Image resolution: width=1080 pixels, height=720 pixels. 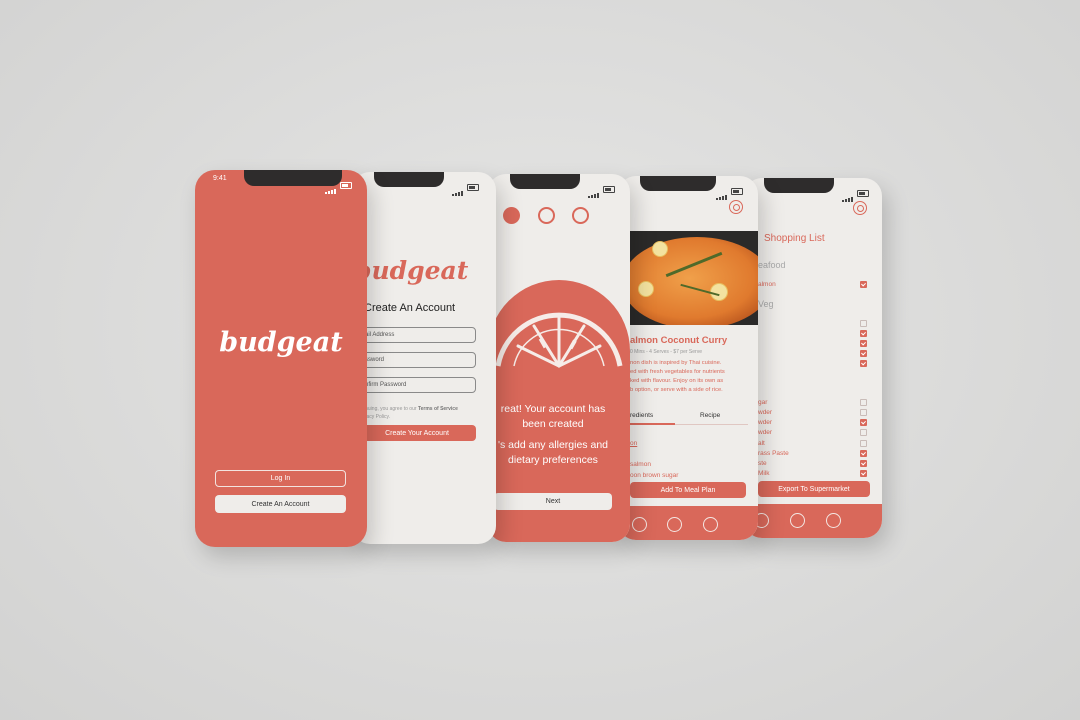 What do you see at coordinates (641, 415) in the screenshot?
I see `tab-ingredients: redients` at bounding box center [641, 415].